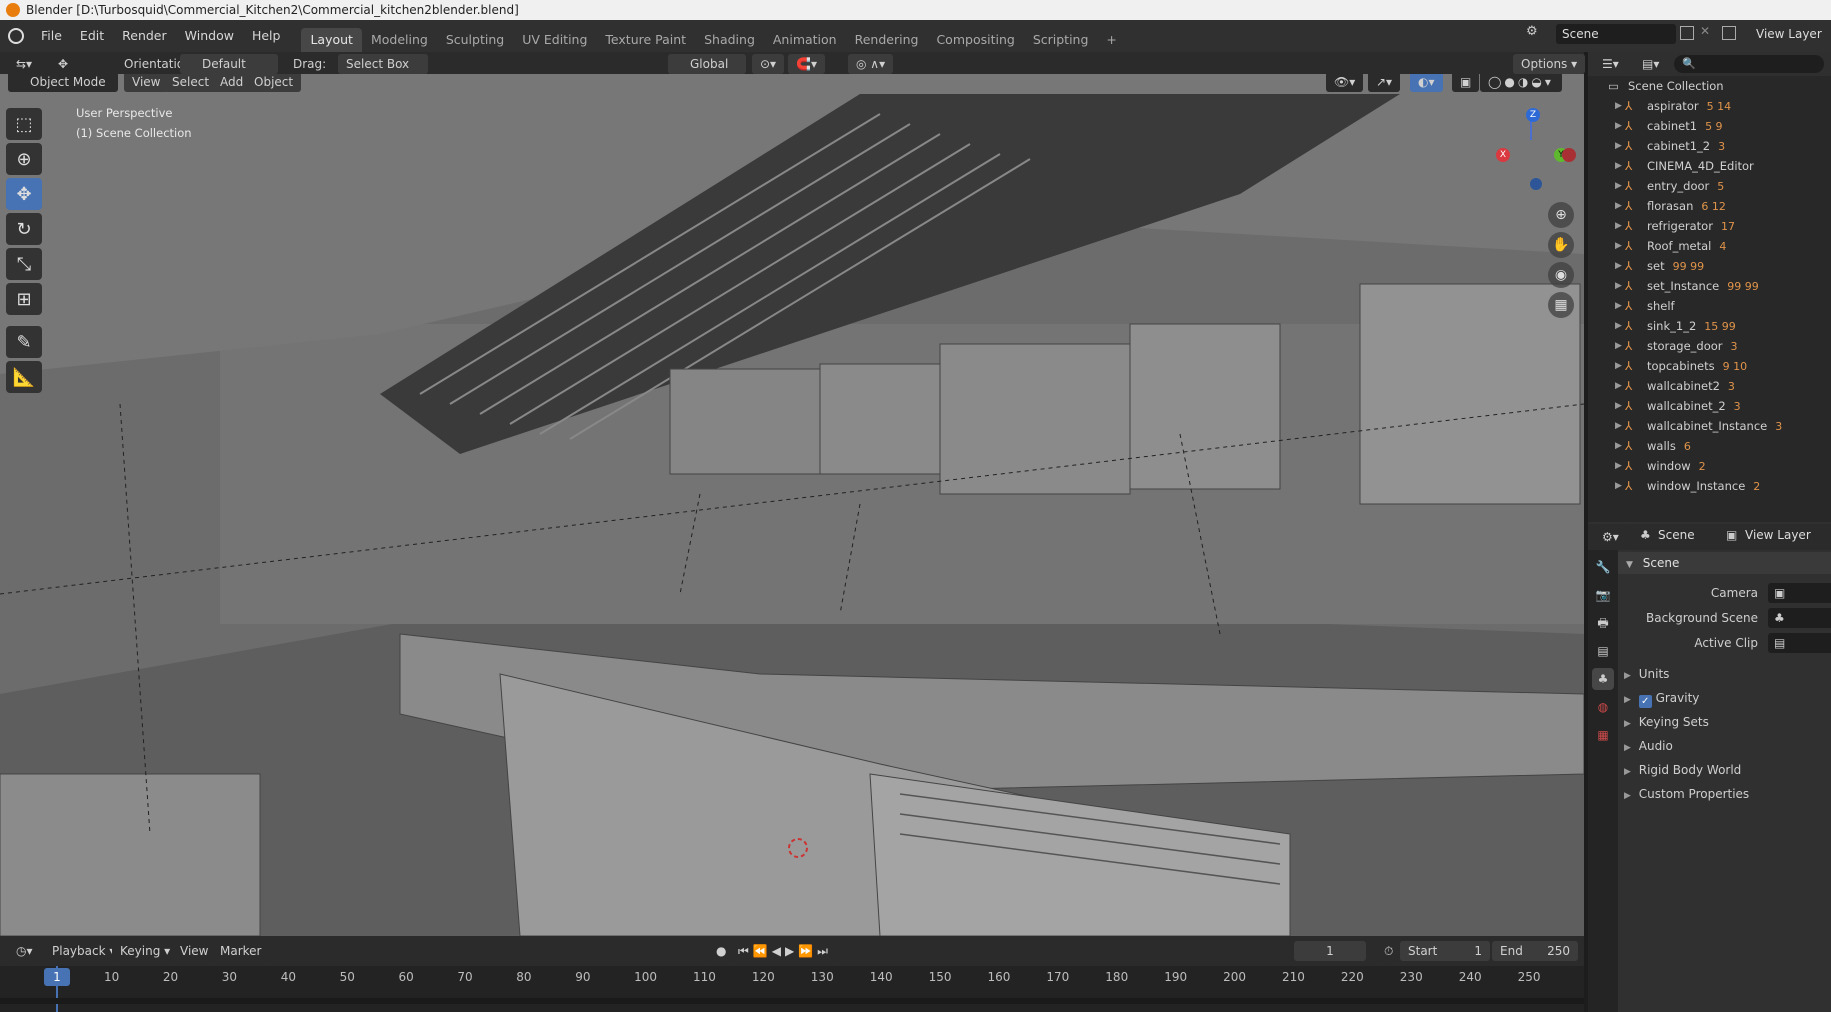  Describe the element at coordinates (1648, 747) in the screenshot. I see `section-audio: ▶ Audio` at that location.